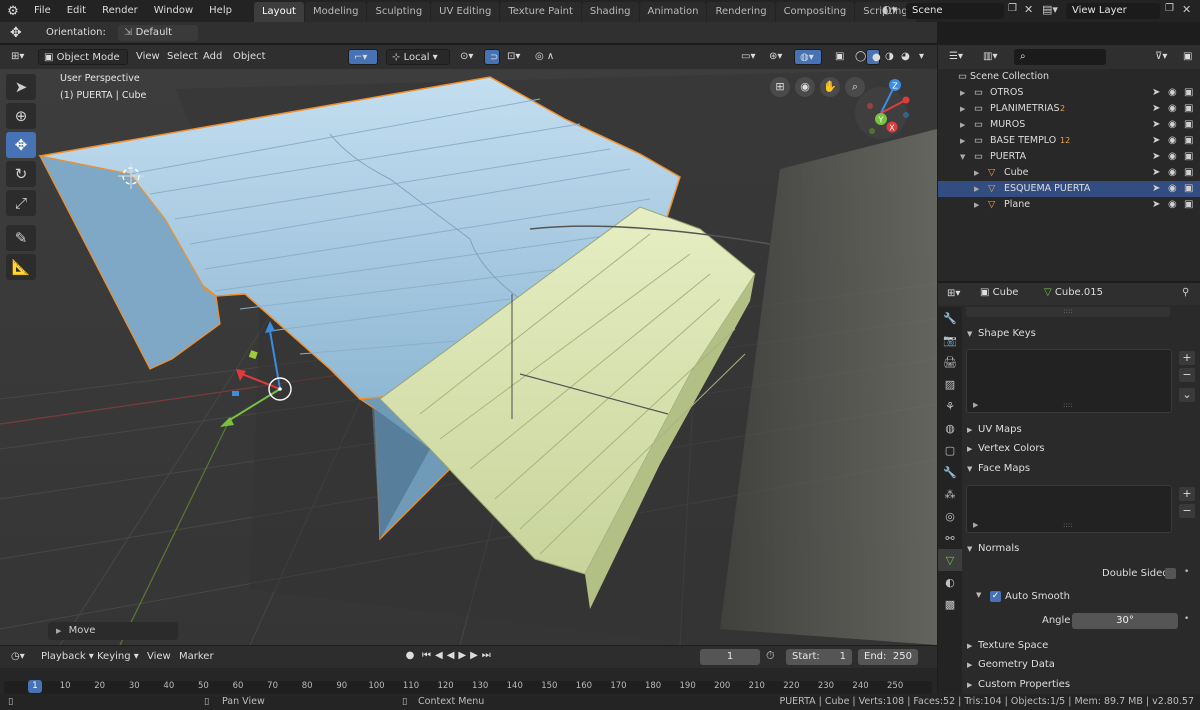 The width and height of the screenshot is (1200, 710). Describe the element at coordinates (1187, 375) in the screenshot. I see `remove-shape-key-button: −` at that location.